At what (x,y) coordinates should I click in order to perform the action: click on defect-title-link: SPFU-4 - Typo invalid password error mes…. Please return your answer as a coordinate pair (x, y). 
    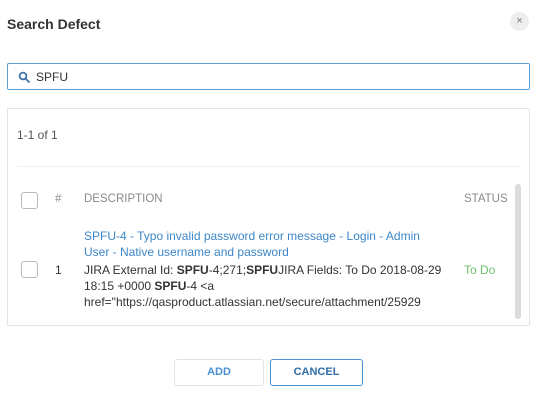
    Looking at the image, I should click on (261, 244).